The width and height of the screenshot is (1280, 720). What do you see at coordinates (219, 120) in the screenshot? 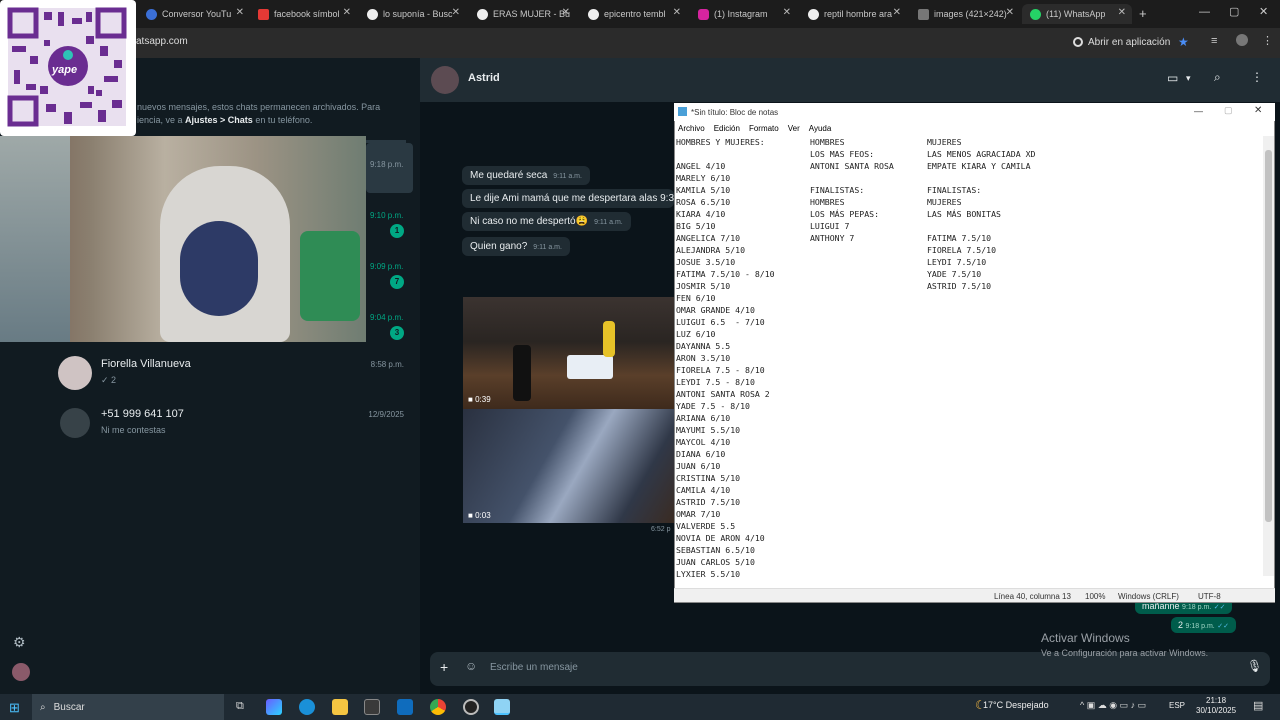
I see `archive-settings-link: Ajustes > Chats` at bounding box center [219, 120].